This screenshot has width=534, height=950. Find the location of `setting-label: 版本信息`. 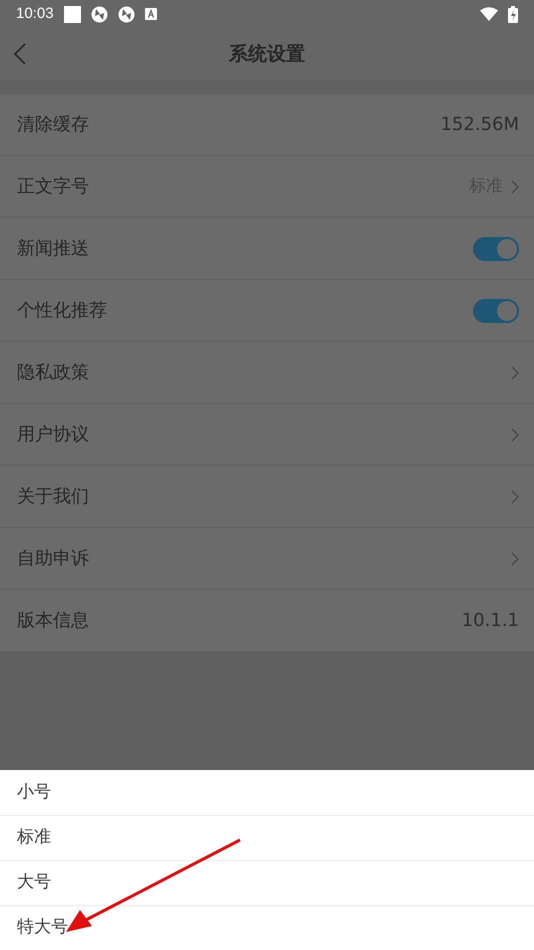

setting-label: 版本信息 is located at coordinates (53, 621).